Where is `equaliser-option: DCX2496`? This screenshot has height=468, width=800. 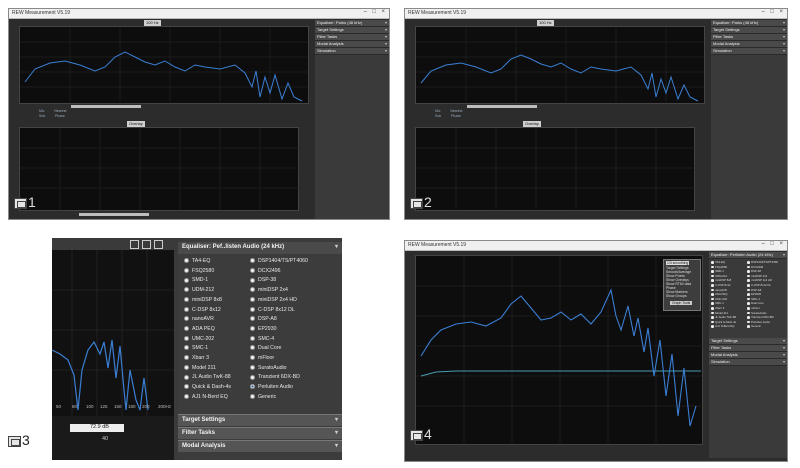
equaliser-option: DCX2496 is located at coordinates (755, 267).